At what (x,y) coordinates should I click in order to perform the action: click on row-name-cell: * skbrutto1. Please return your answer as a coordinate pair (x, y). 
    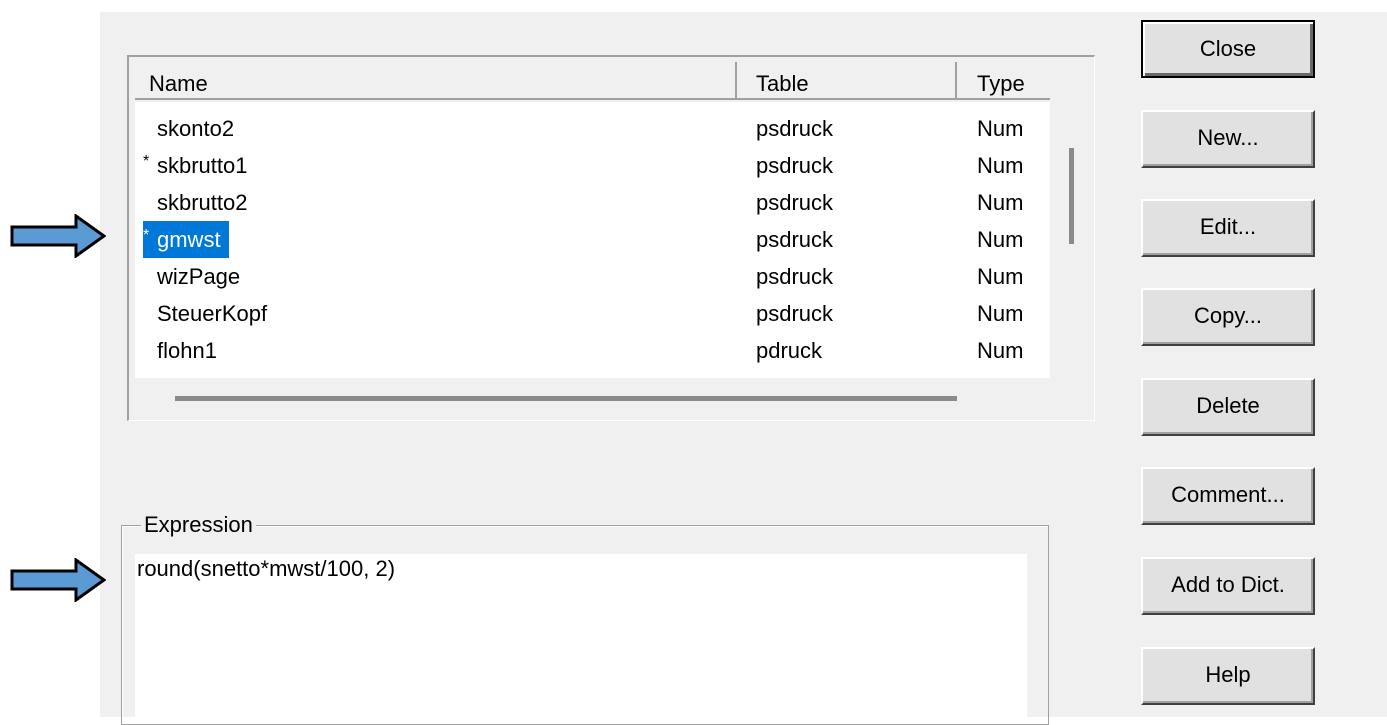
    Looking at the image, I should click on (195, 165).